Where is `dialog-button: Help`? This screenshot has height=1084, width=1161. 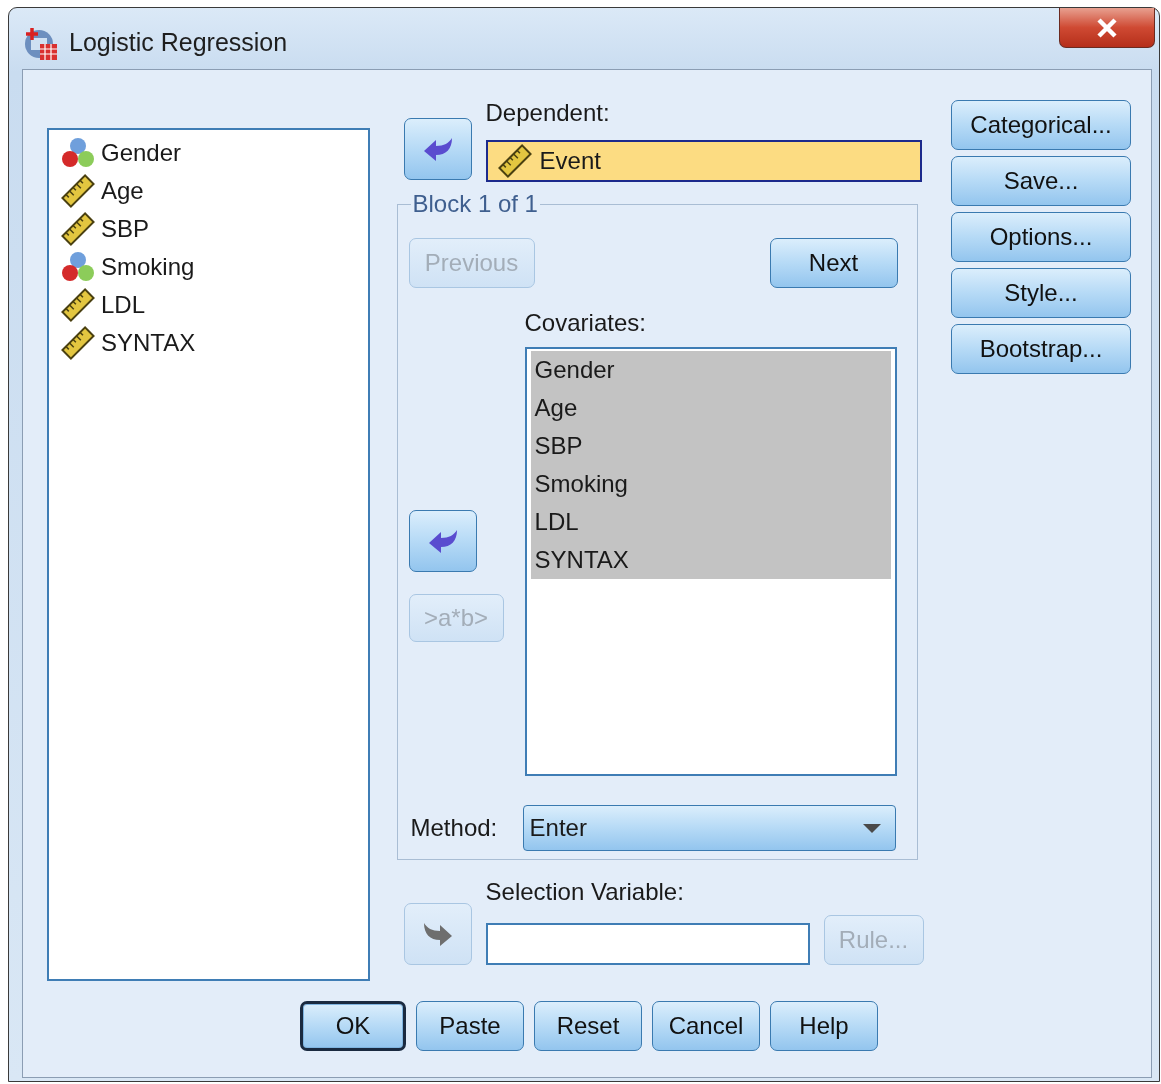
dialog-button: Help is located at coordinates (824, 1026).